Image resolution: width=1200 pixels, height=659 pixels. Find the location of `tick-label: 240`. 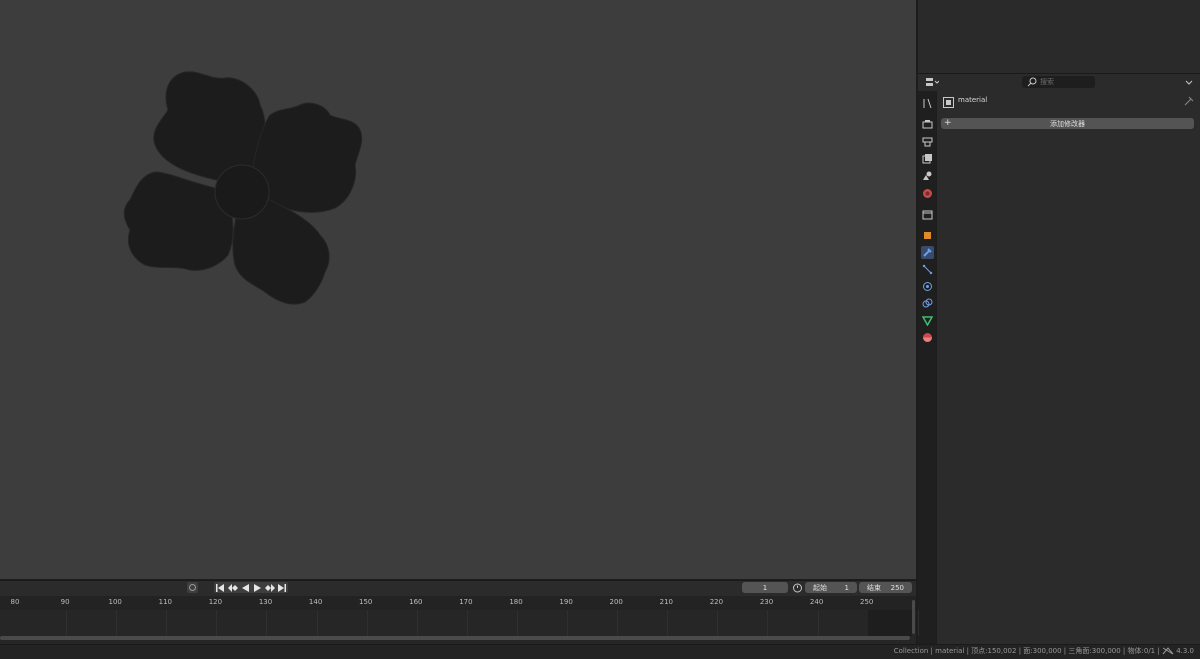

tick-label: 240 is located at coordinates (816, 602).